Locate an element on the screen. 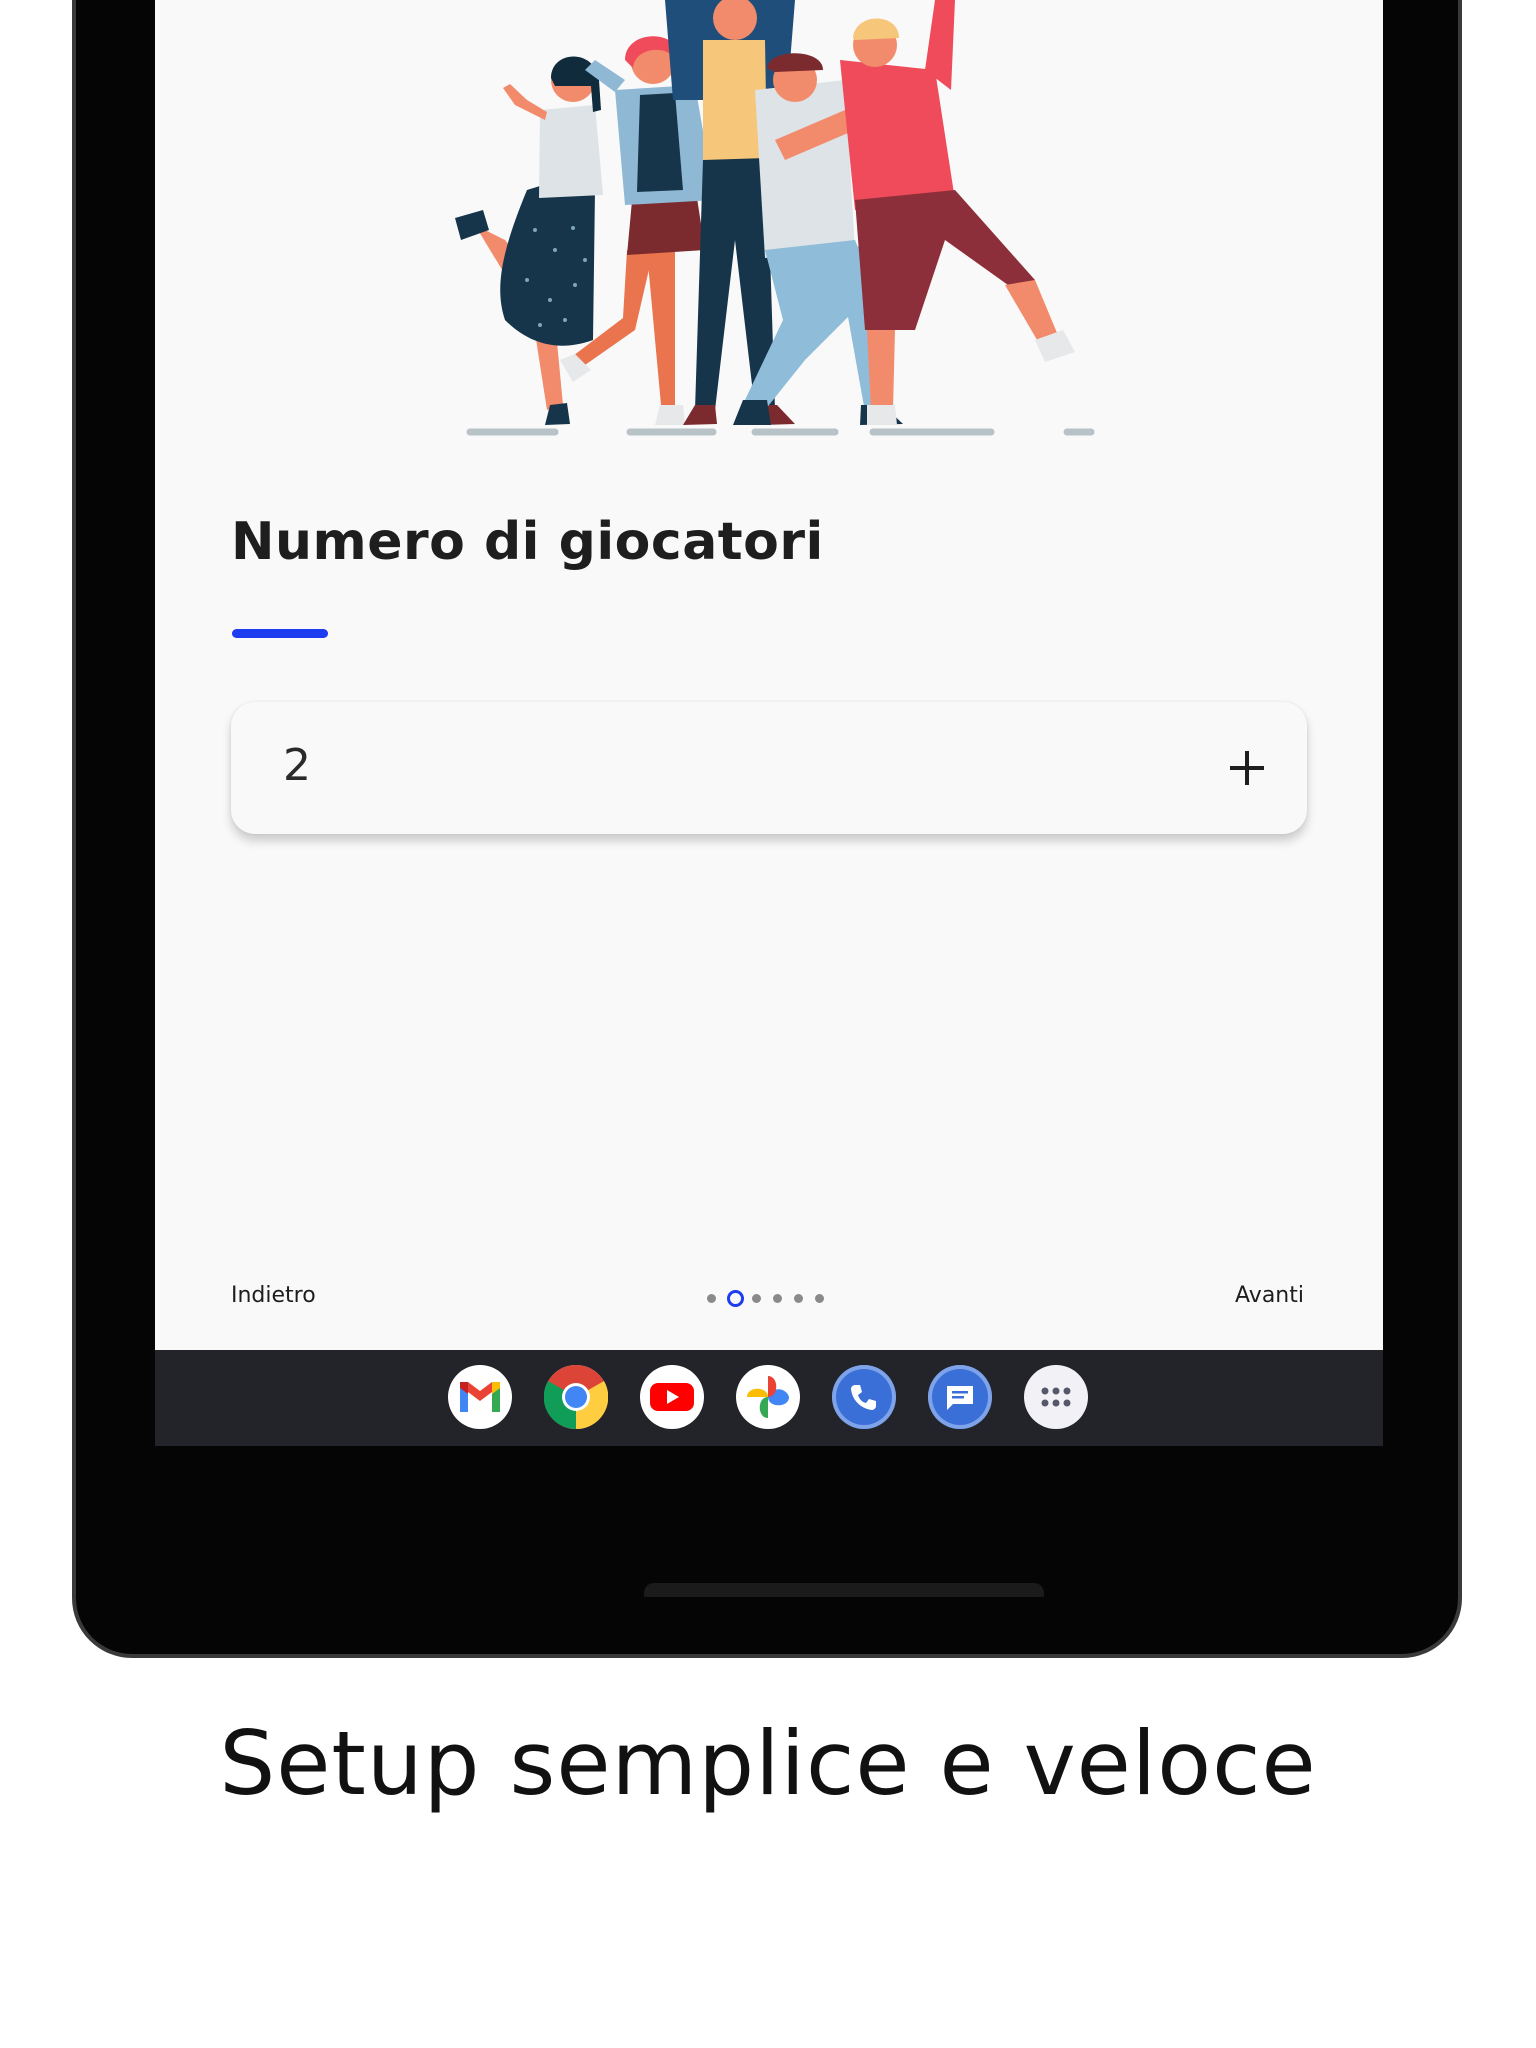 This screenshot has width=1536, height=2048. app-drawer-button is located at coordinates (1056, 1397).